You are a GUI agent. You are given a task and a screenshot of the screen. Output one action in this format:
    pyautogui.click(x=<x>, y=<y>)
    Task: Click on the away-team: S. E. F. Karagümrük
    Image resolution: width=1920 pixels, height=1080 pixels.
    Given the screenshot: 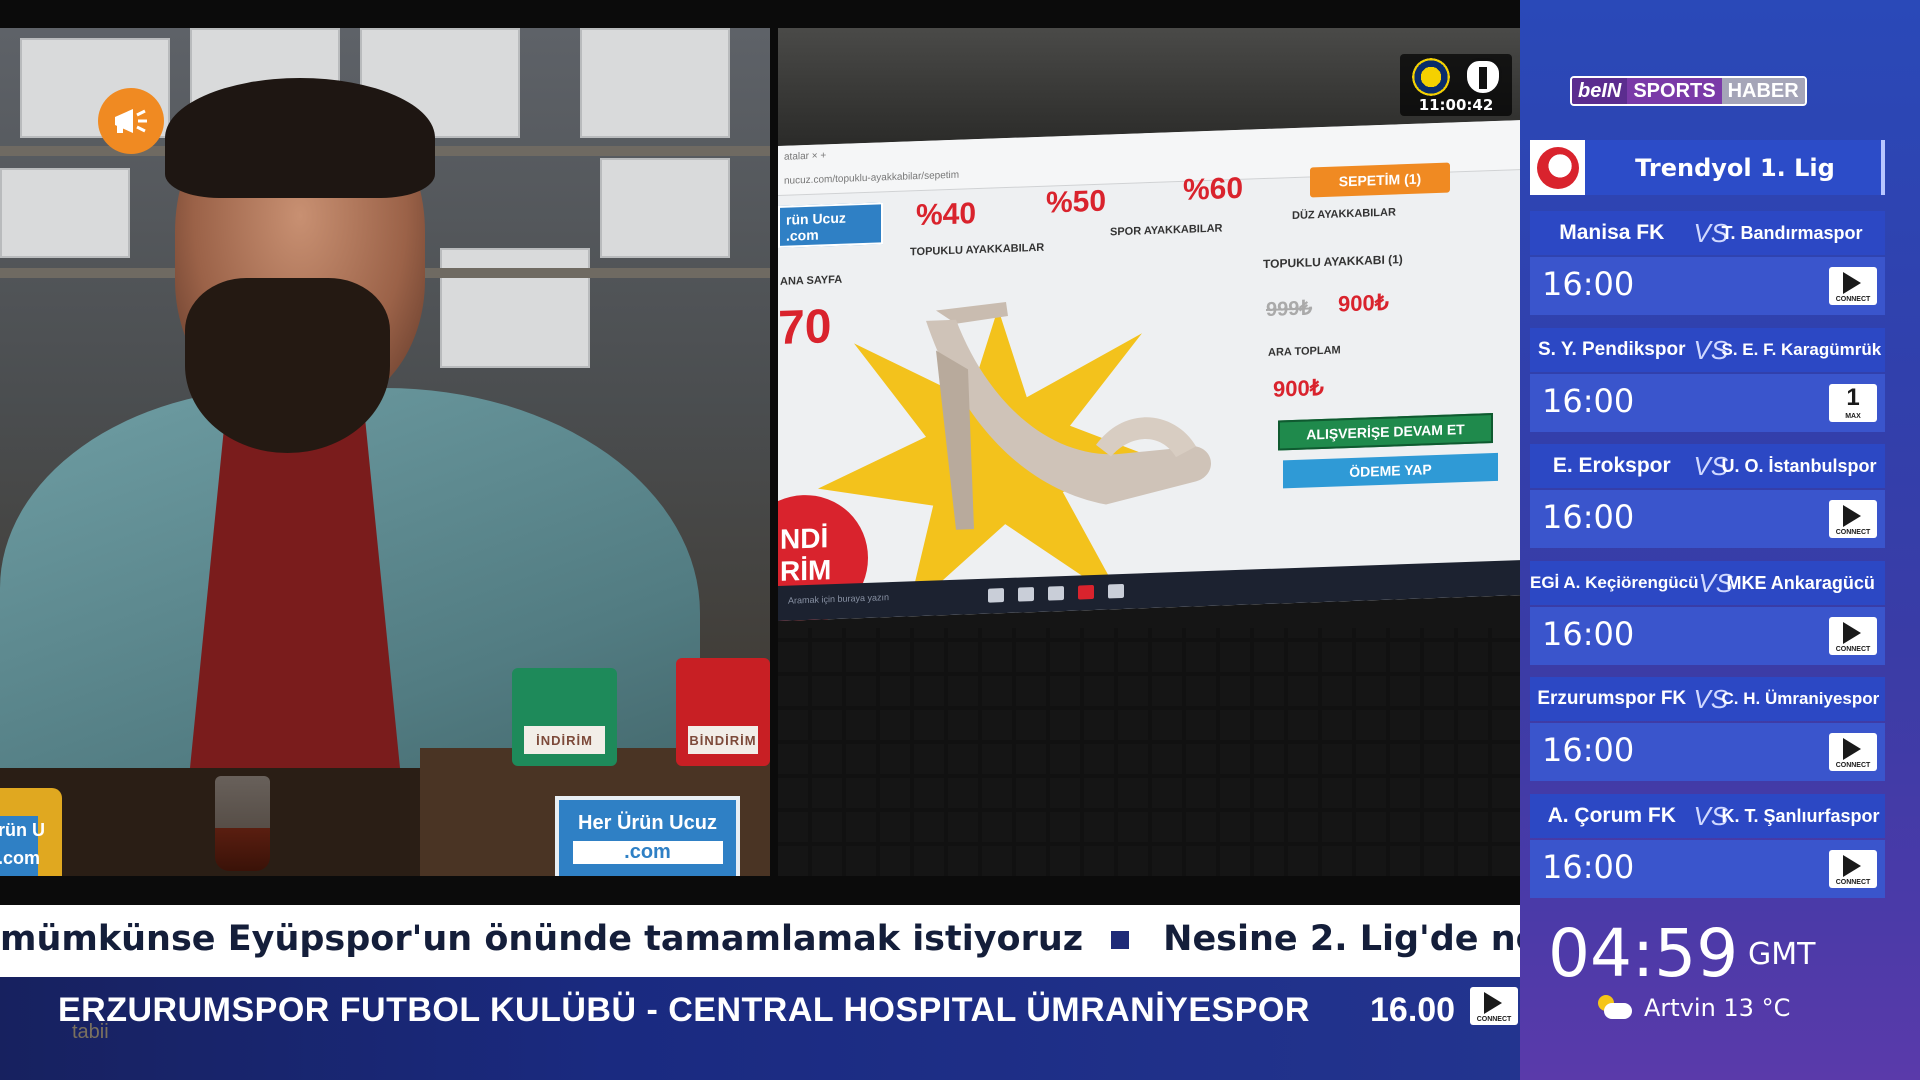 What is the action you would take?
    pyautogui.click(x=1801, y=349)
    